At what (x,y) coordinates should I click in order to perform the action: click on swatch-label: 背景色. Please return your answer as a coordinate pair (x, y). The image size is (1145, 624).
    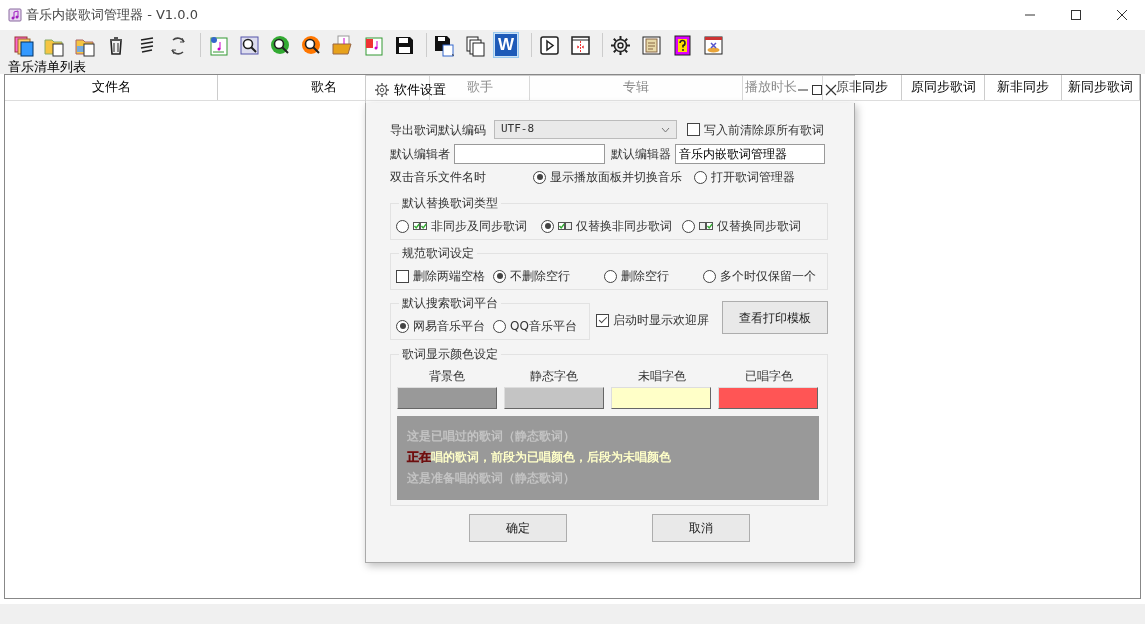
    Looking at the image, I should click on (446, 376).